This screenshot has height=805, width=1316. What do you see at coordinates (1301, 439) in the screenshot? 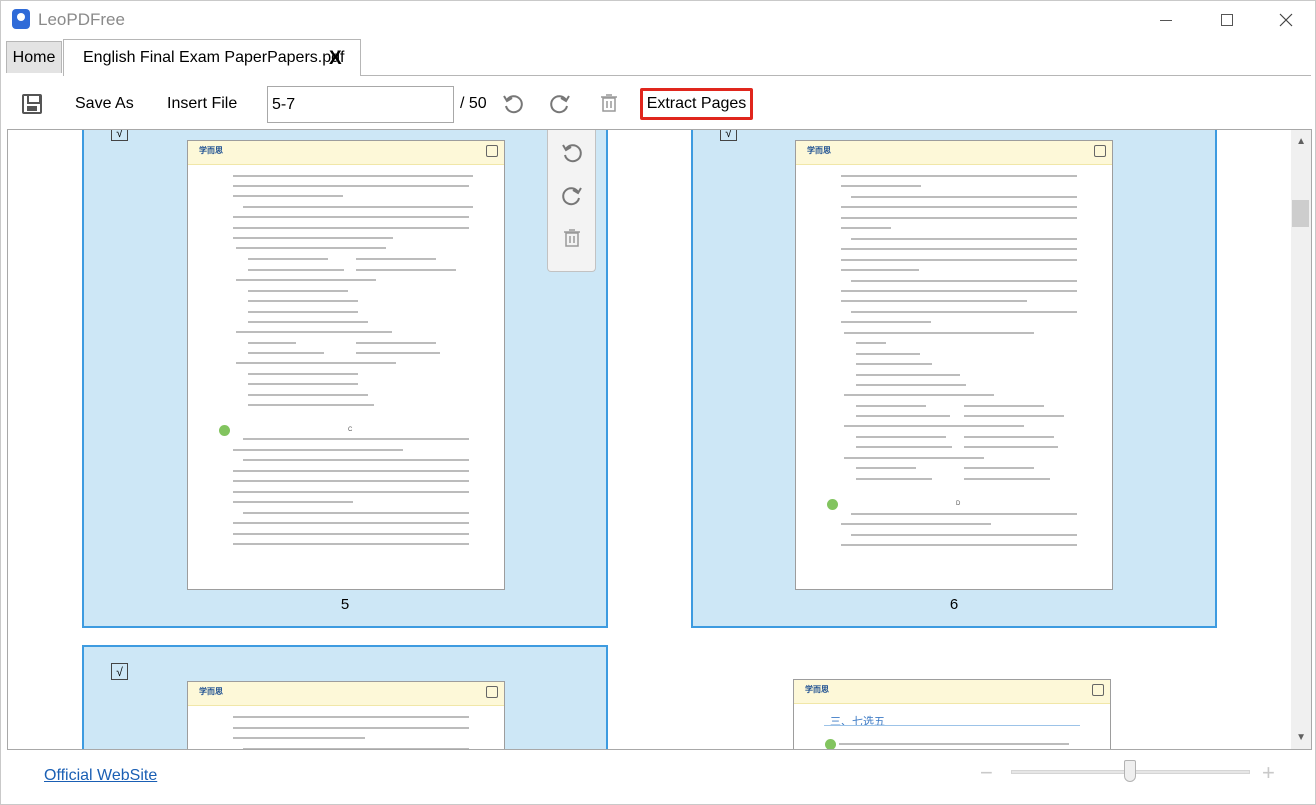
I see `vertical-scrollbar: ▲ ▼` at bounding box center [1301, 439].